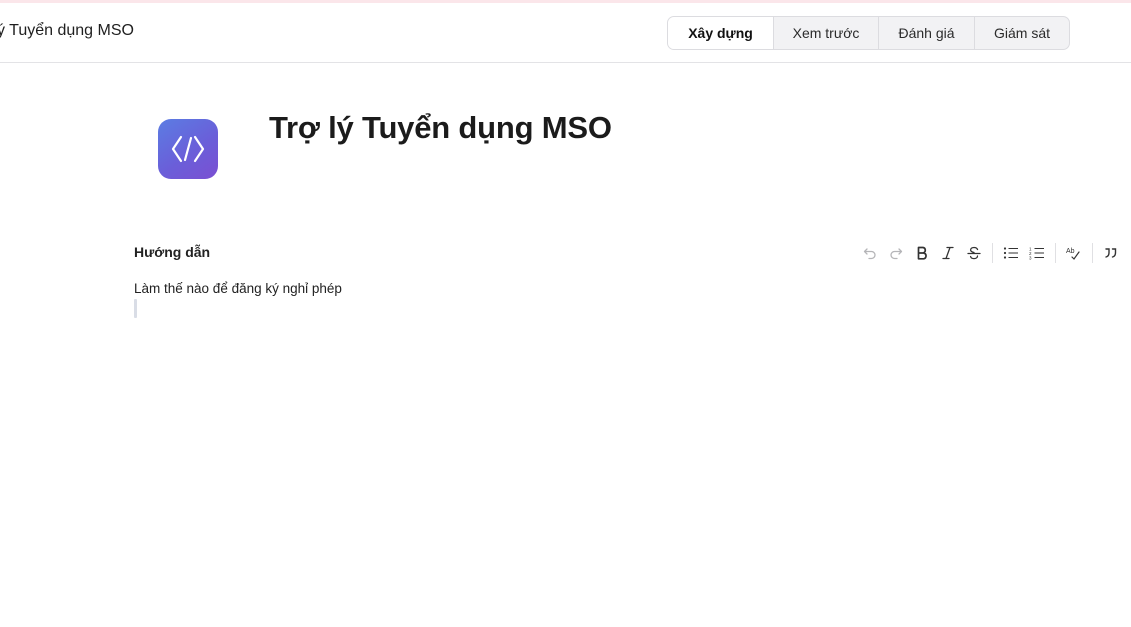 The width and height of the screenshot is (1131, 627). I want to click on tab-monitor: Giám sát, so click(1021, 33).